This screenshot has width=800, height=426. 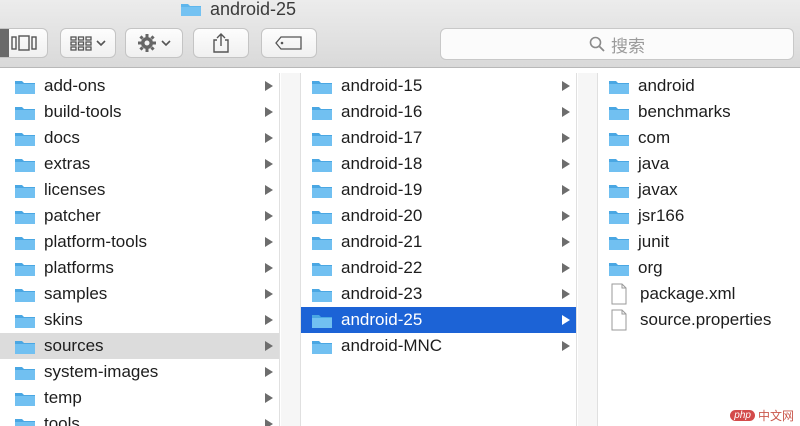 I want to click on list-item: org, so click(x=699, y=268).